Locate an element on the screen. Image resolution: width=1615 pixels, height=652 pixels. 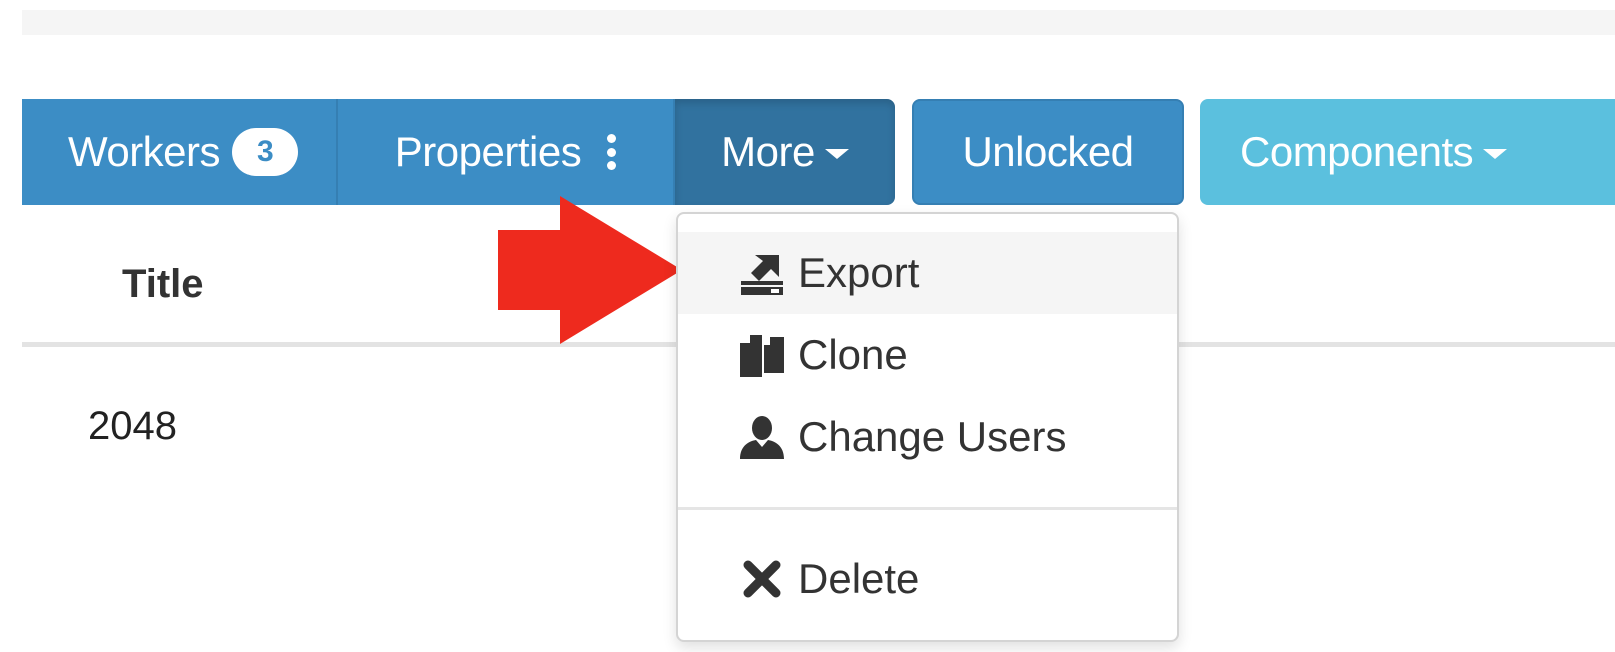
menu-item-label: Clone is located at coordinates (853, 354).